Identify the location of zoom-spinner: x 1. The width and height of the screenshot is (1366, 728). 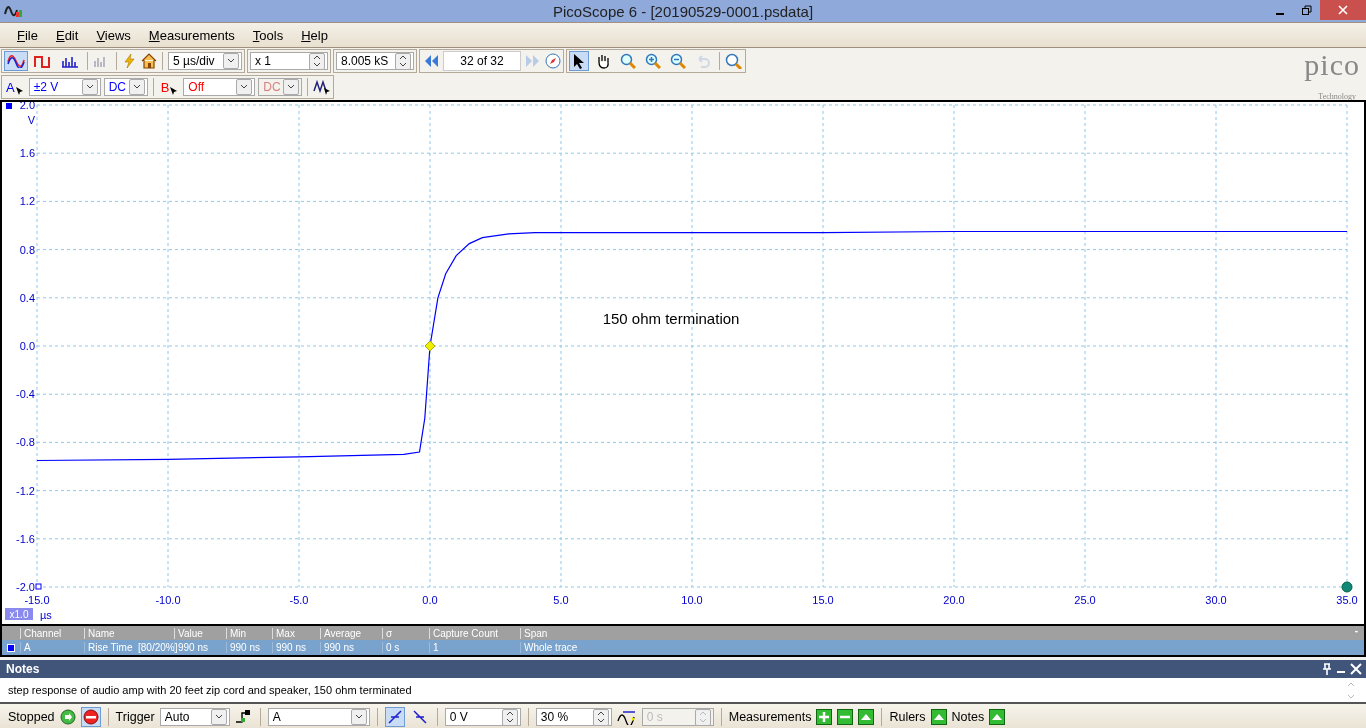
(289, 61).